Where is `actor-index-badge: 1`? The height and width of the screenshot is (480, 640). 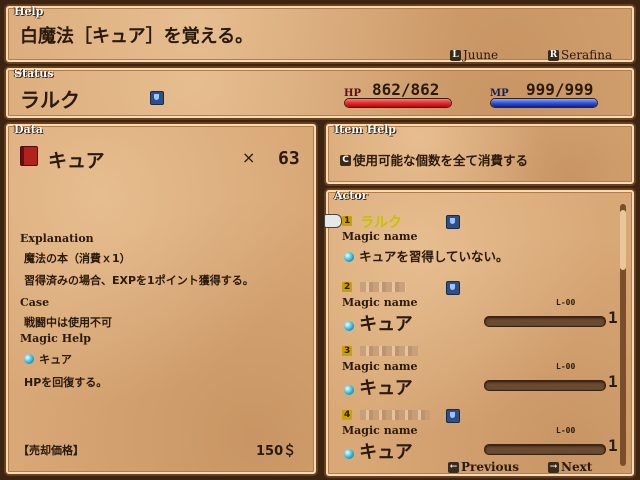
actor-index-badge: 1 is located at coordinates (347, 221).